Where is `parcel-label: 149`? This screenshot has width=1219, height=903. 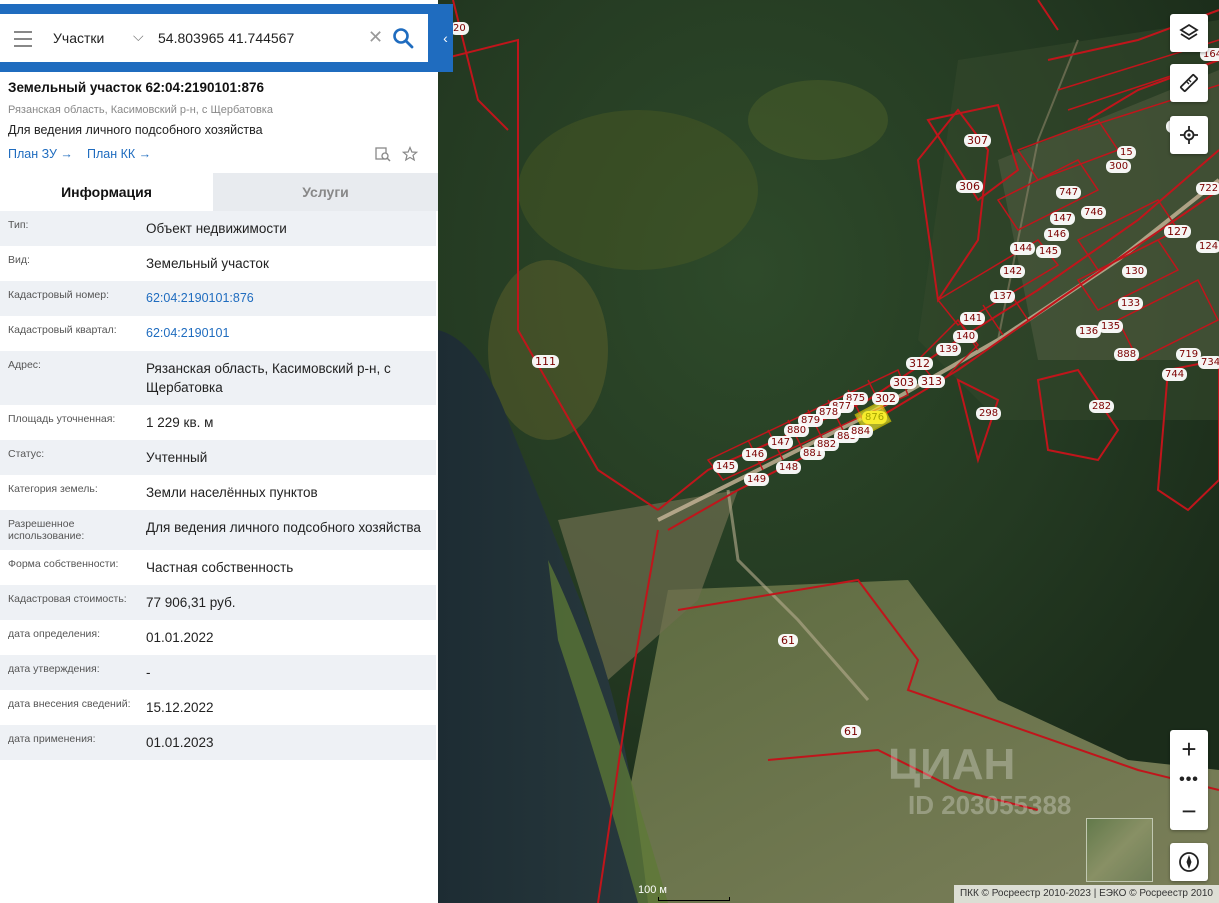
parcel-label: 149 is located at coordinates (757, 479).